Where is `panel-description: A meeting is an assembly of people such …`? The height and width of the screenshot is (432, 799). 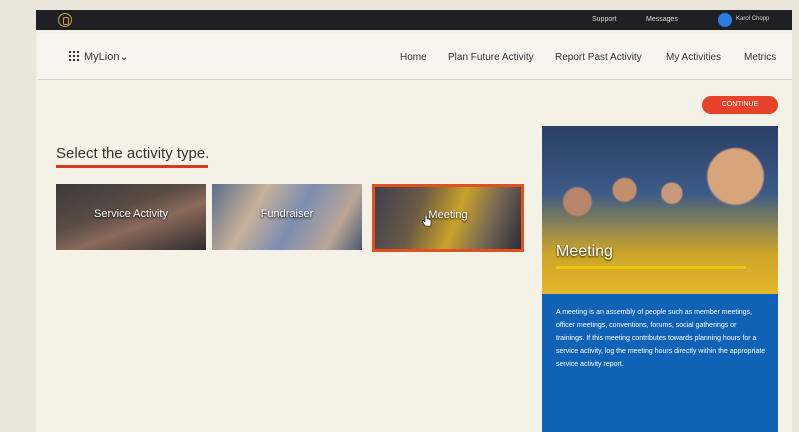 panel-description: A meeting is an assembly of people such … is located at coordinates (661, 338).